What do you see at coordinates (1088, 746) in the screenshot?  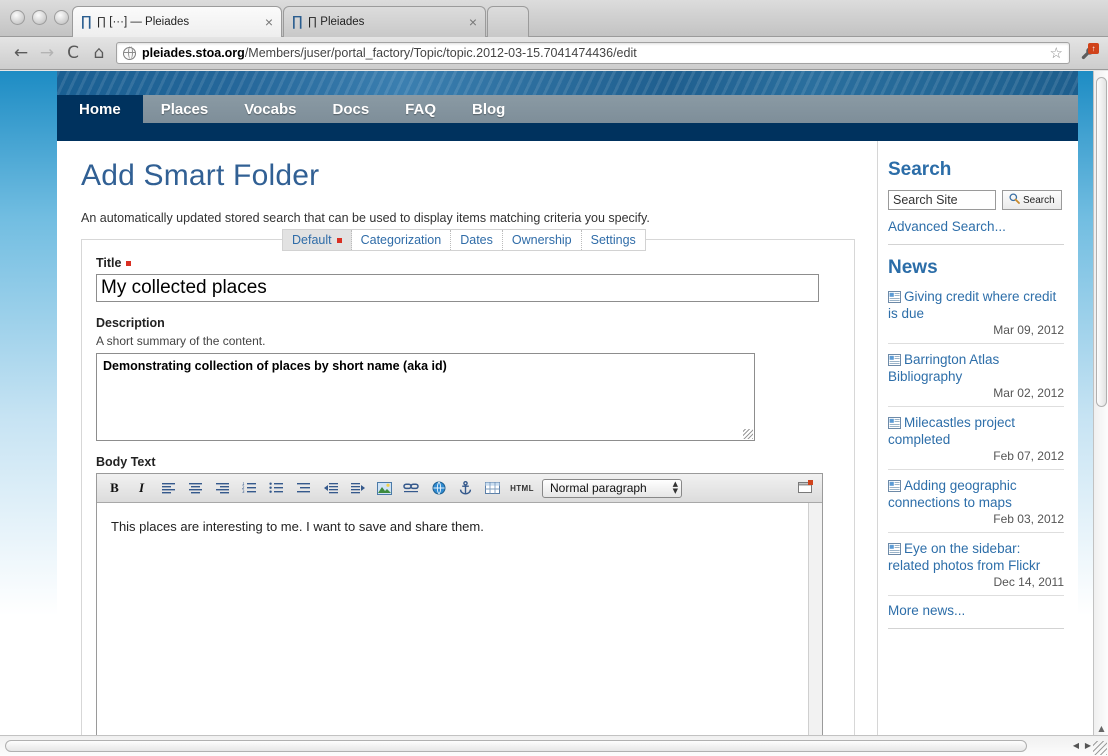 I see `scroll-right-icon: ▶` at bounding box center [1088, 746].